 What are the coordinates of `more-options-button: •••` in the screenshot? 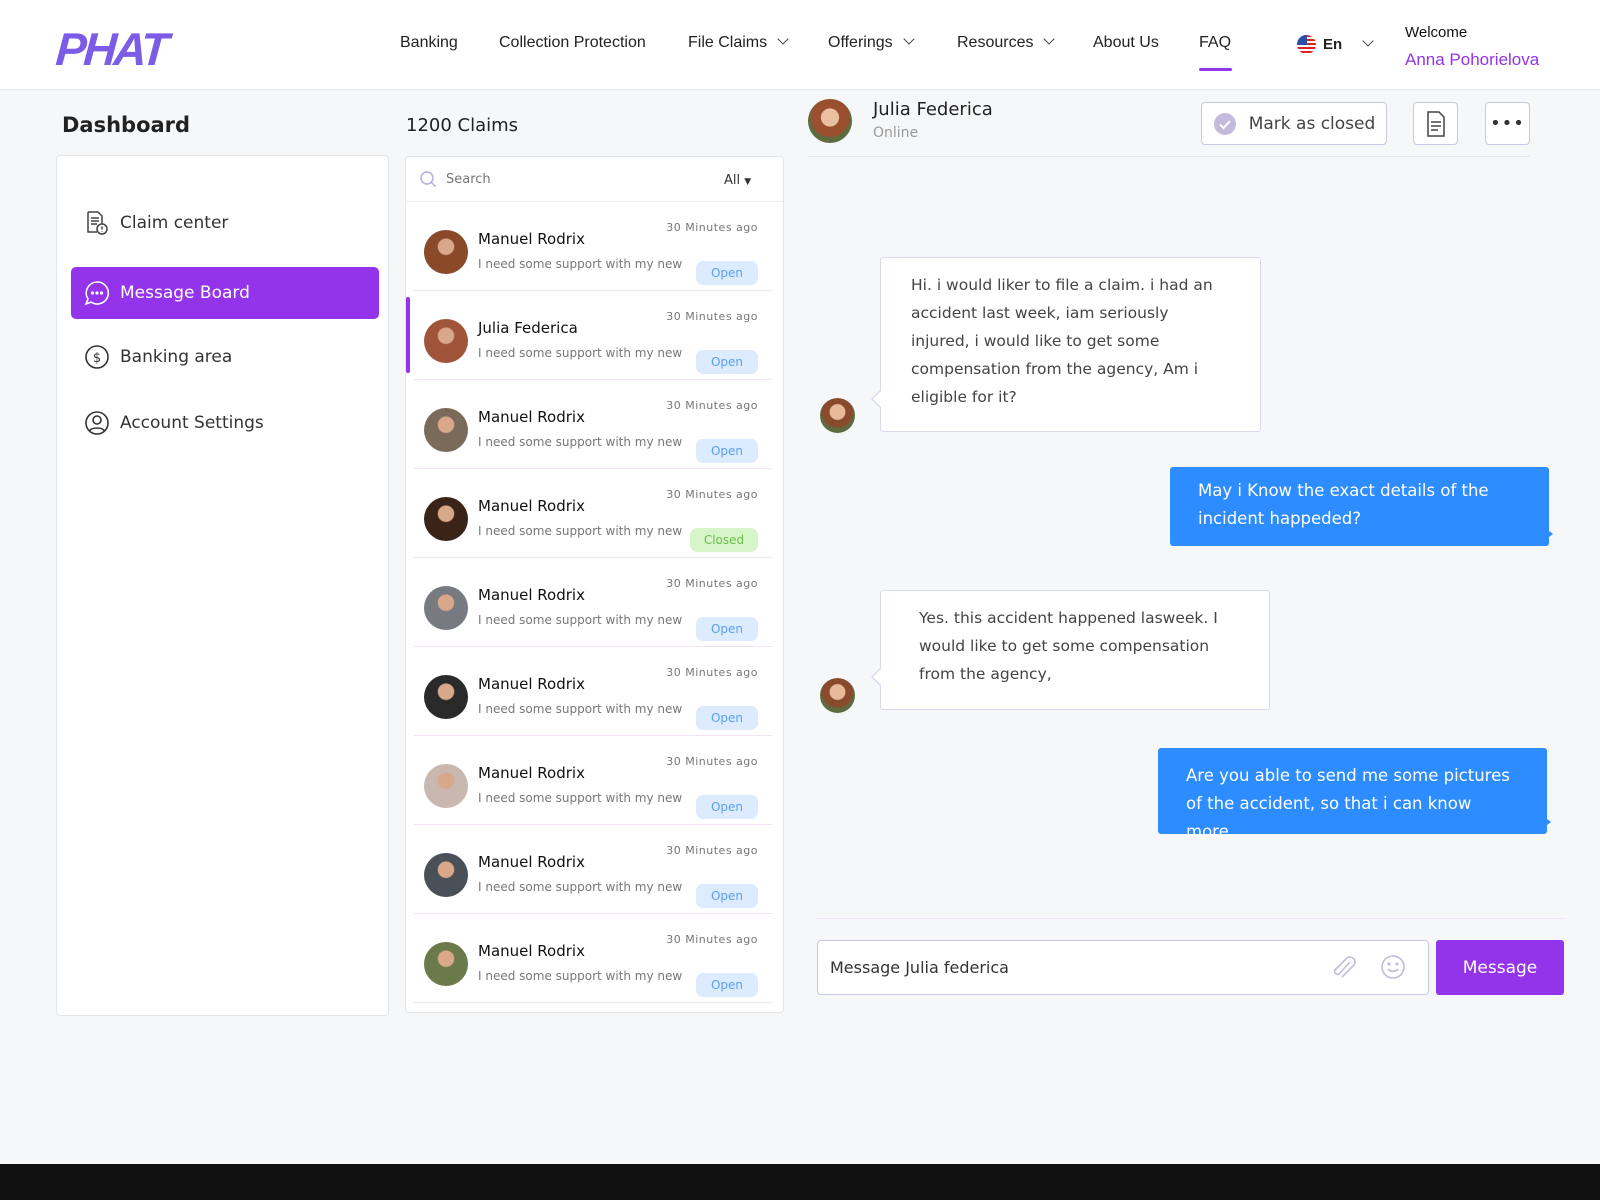 It's located at (1507, 123).